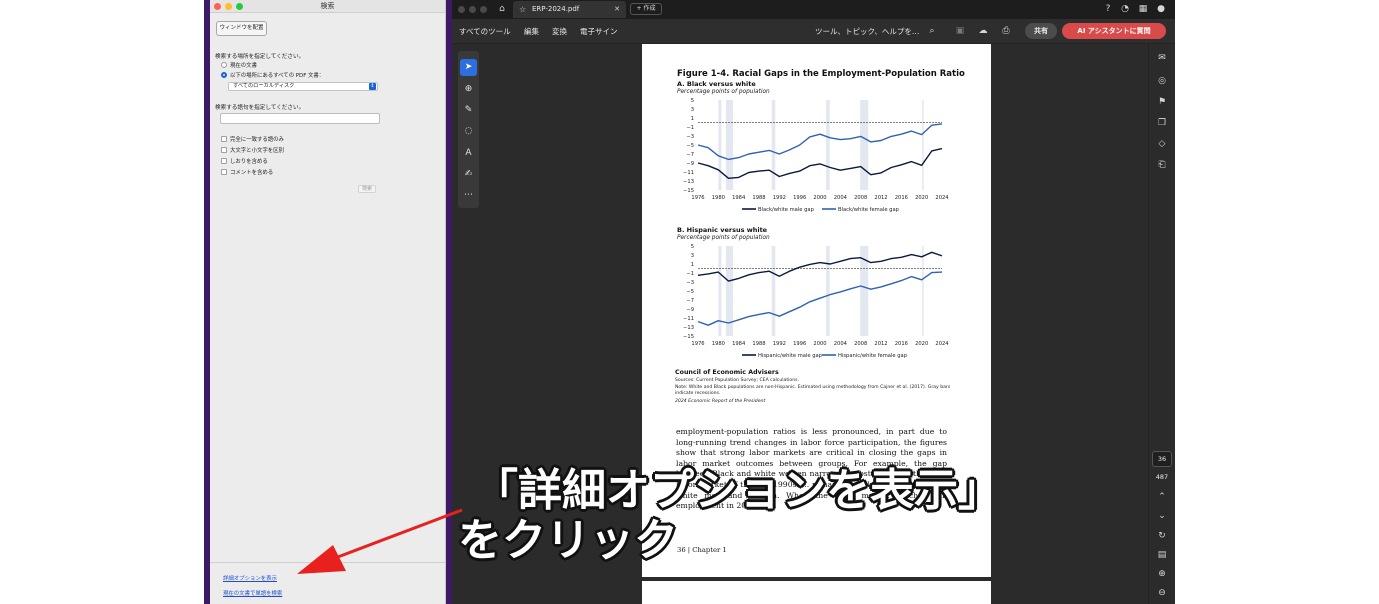 This screenshot has width=1379, height=604. Describe the element at coordinates (468, 89) in the screenshot. I see `zoom-tool-icon: ⊕` at that location.